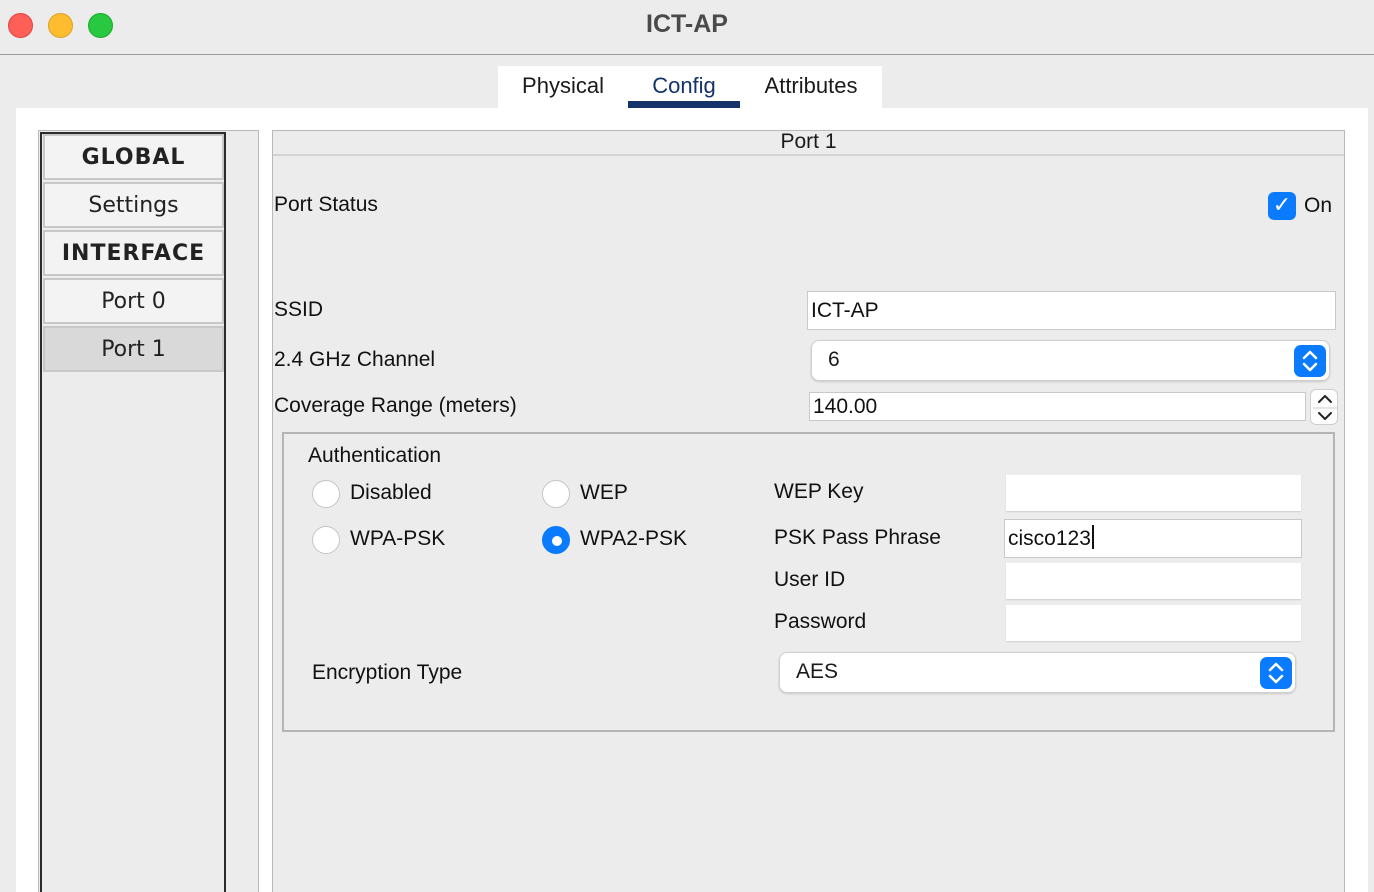 This screenshot has height=892, width=1374. I want to click on wep-key-label: WEP Key, so click(819, 491).